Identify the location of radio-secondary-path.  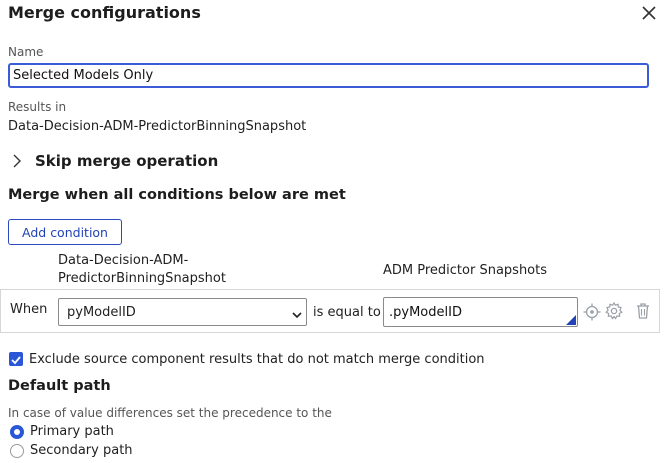
(17, 451).